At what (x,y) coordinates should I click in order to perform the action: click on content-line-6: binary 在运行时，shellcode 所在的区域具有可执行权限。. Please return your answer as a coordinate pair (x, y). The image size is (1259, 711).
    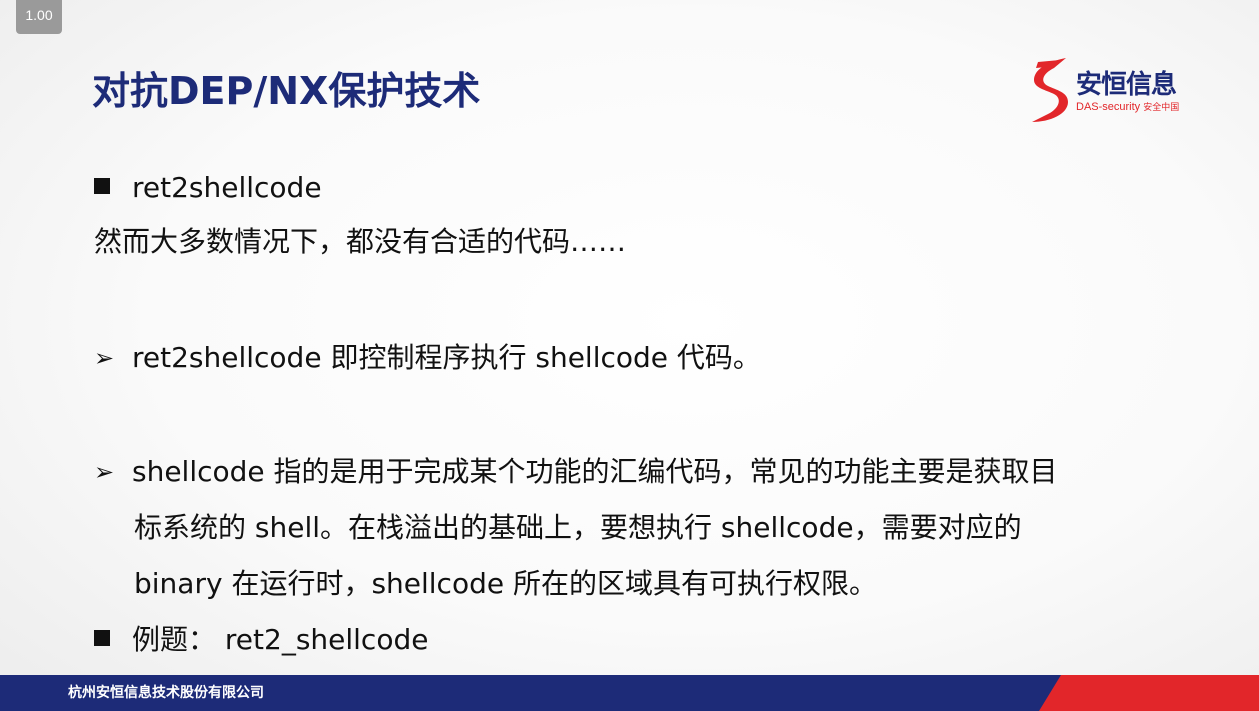
    Looking at the image, I should click on (505, 584).